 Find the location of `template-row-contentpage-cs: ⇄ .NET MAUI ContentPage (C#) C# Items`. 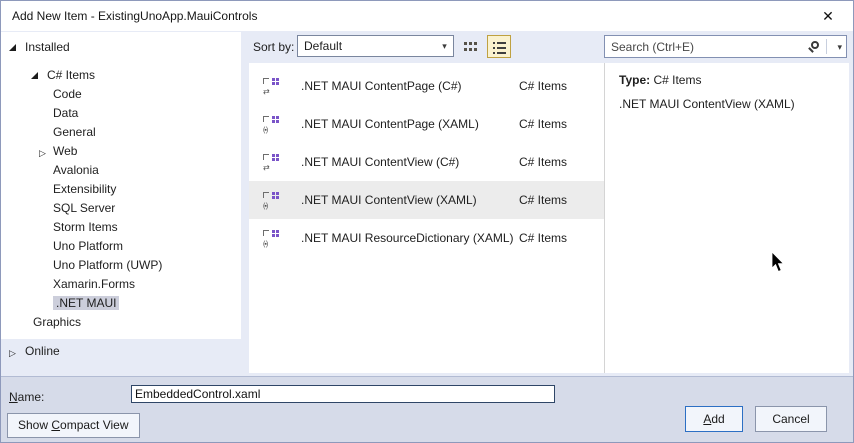

template-row-contentpage-cs: ⇄ .NET MAUI ContentPage (C#) C# Items is located at coordinates (426, 86).